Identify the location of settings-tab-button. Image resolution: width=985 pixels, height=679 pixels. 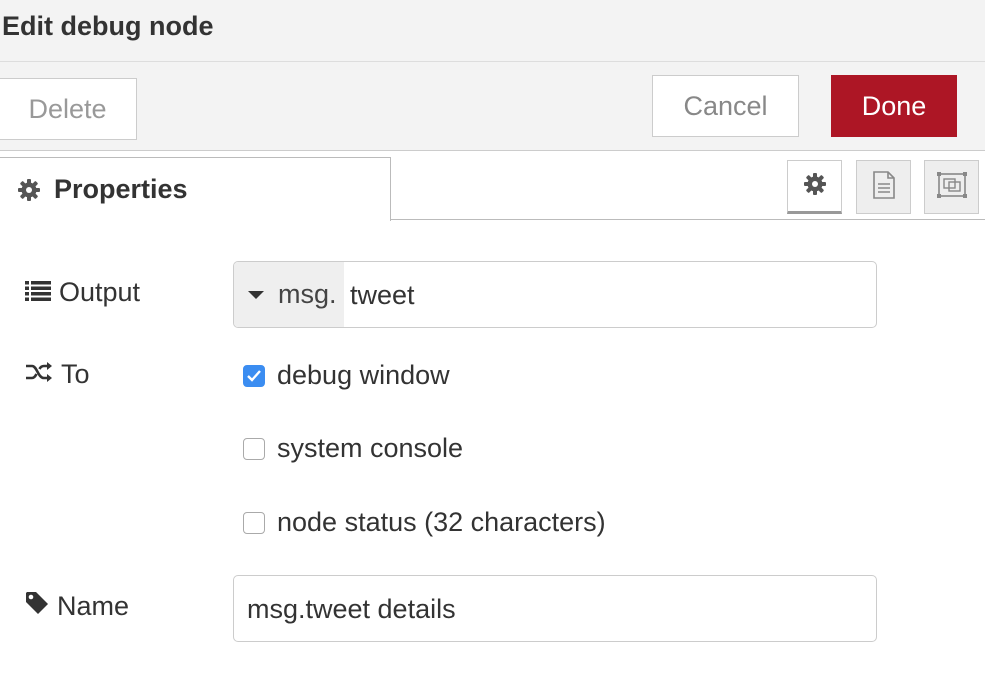
(814, 187).